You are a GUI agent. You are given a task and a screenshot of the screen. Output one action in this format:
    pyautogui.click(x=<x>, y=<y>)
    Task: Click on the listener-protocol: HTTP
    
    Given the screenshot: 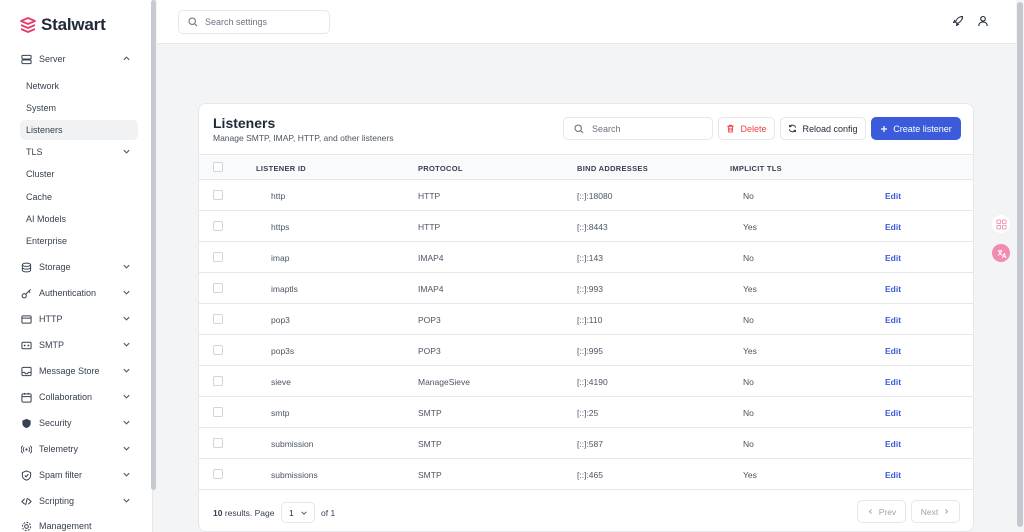 What is the action you would take?
    pyautogui.click(x=429, y=227)
    